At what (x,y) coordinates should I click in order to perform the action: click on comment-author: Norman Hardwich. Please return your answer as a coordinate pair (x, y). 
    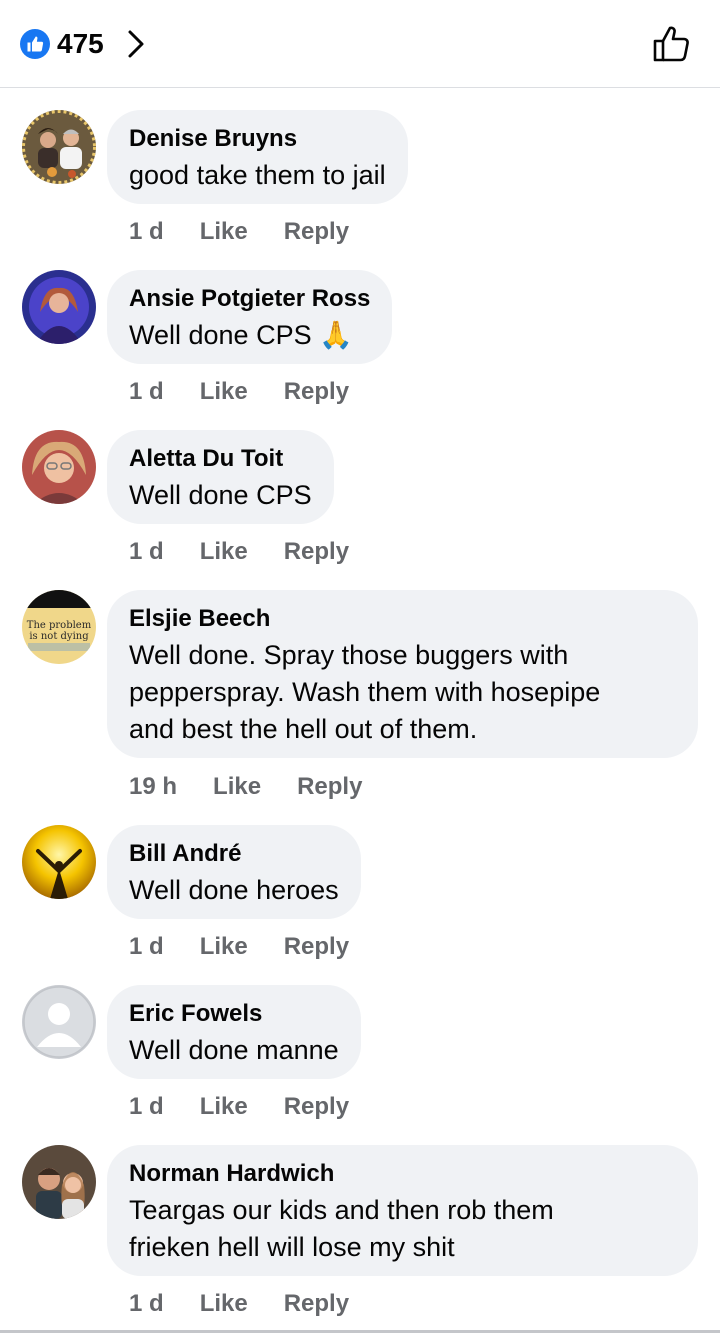
    Looking at the image, I should click on (402, 1174).